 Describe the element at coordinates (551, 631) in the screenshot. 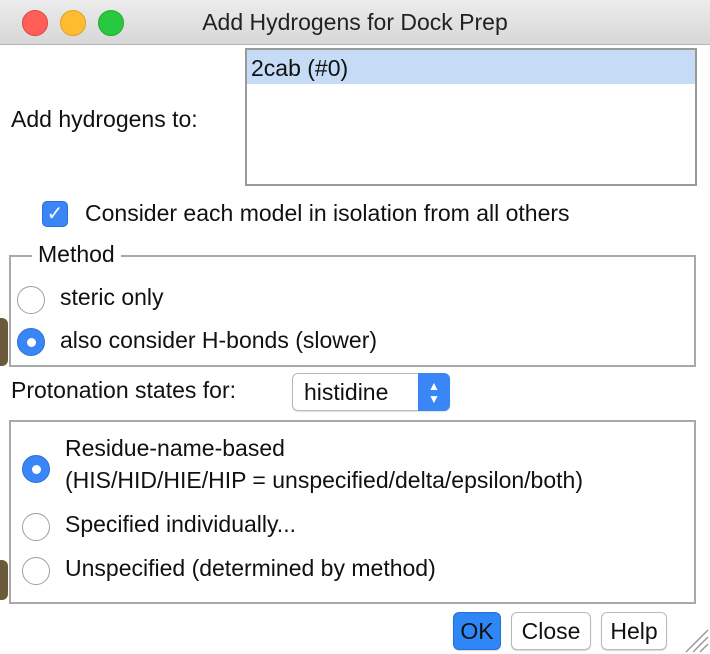

I see `close-button: Close` at that location.